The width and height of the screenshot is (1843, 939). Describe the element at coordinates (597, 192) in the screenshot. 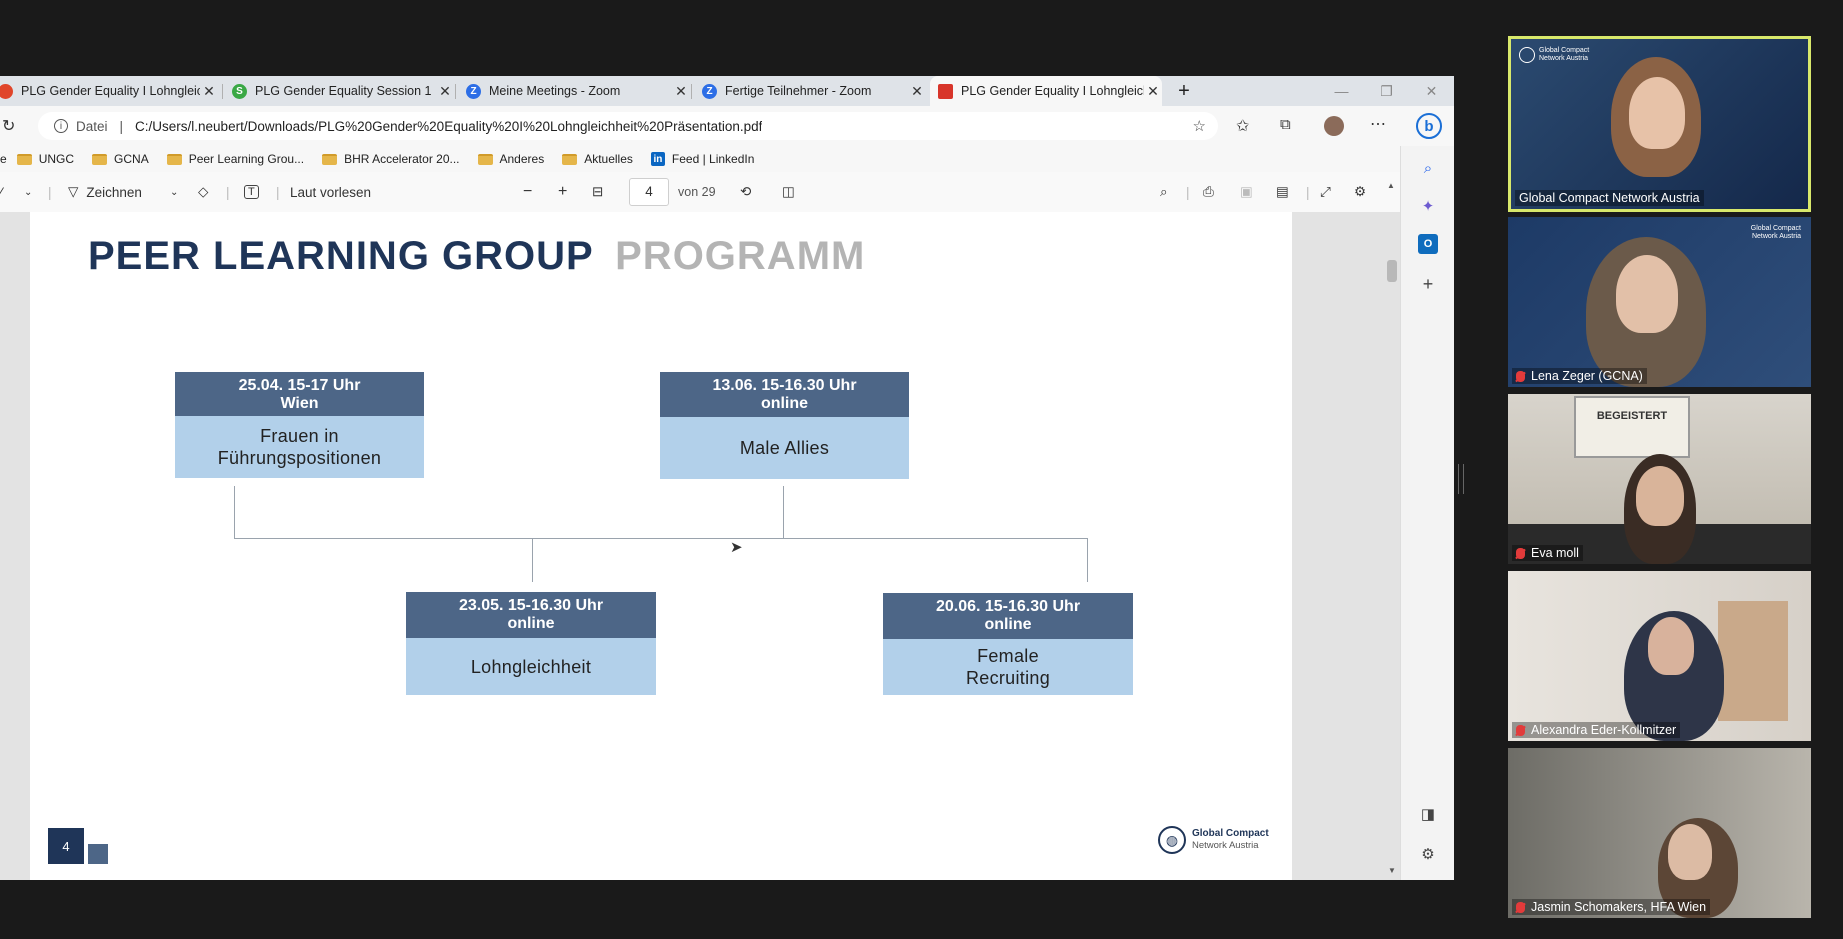

I see `fit-page-icon: ⊟` at that location.